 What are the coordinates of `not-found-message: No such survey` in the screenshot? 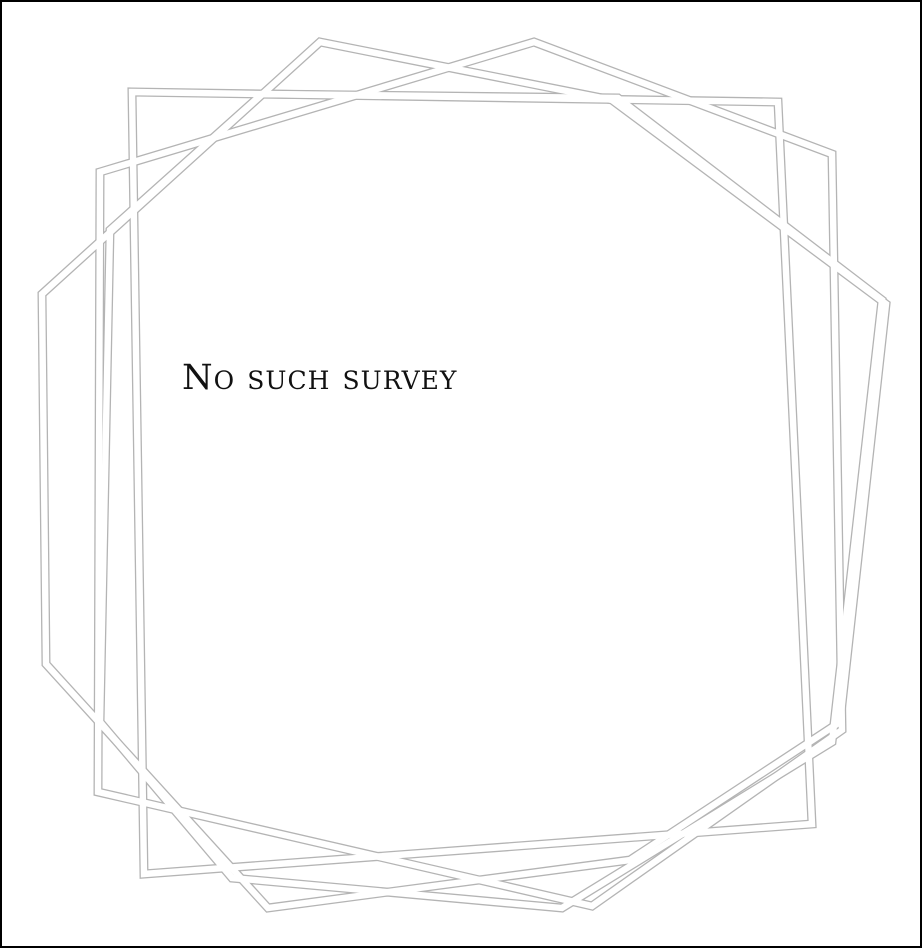 It's located at (320, 378).